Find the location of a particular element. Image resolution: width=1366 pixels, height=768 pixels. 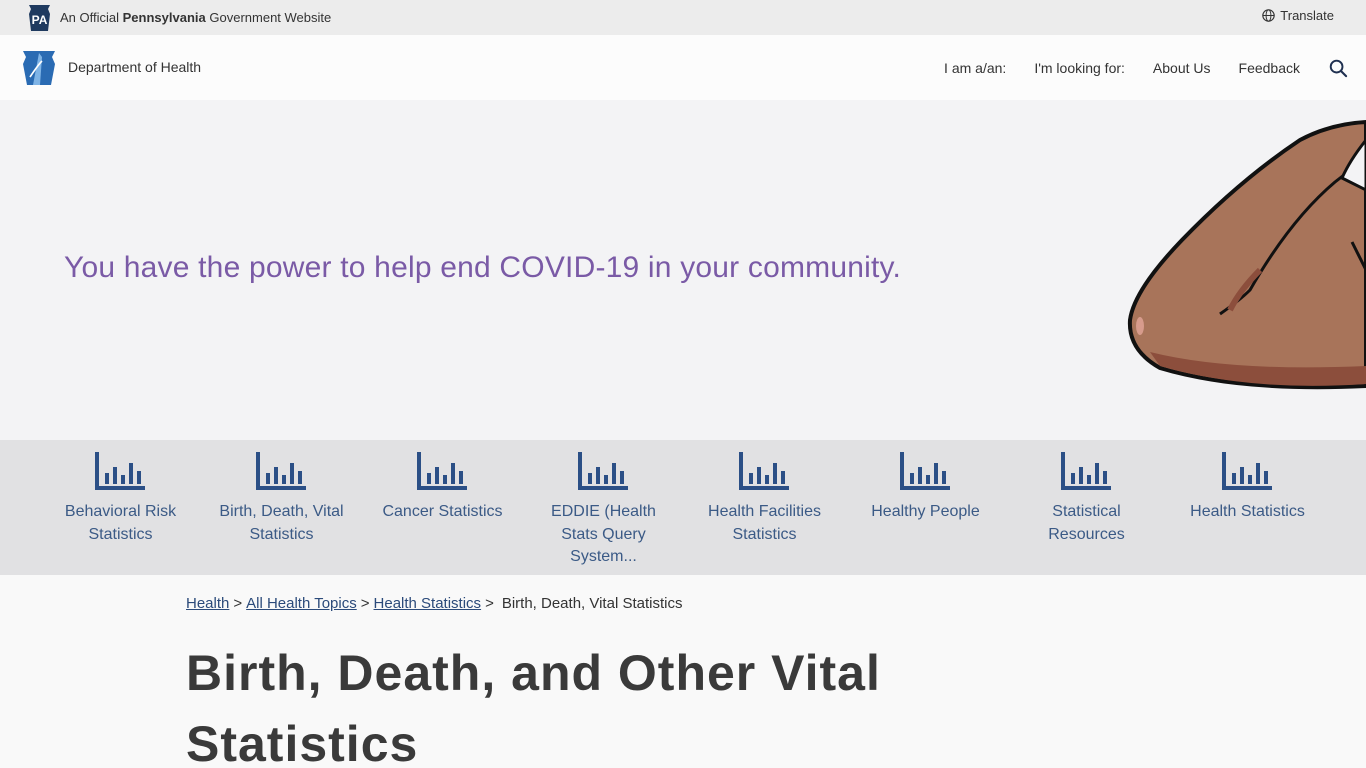

nav-about-us: About Us is located at coordinates (1182, 68).